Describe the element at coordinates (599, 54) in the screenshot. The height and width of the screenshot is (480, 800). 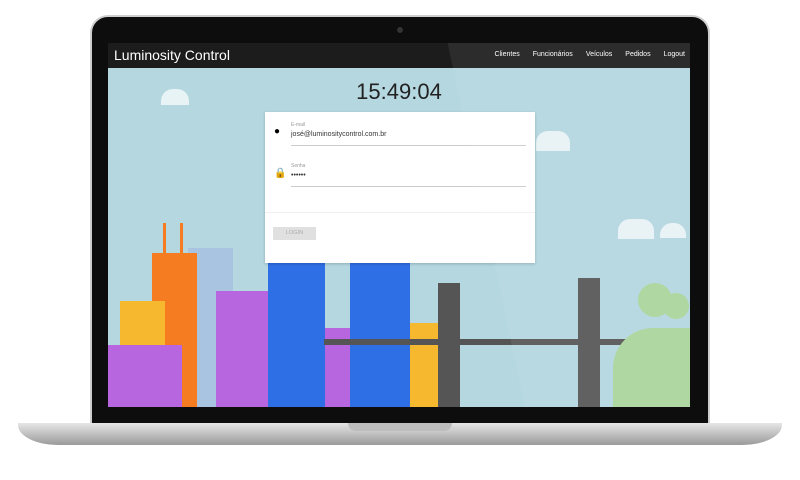
I see `nav-veiculos: Veículos` at that location.